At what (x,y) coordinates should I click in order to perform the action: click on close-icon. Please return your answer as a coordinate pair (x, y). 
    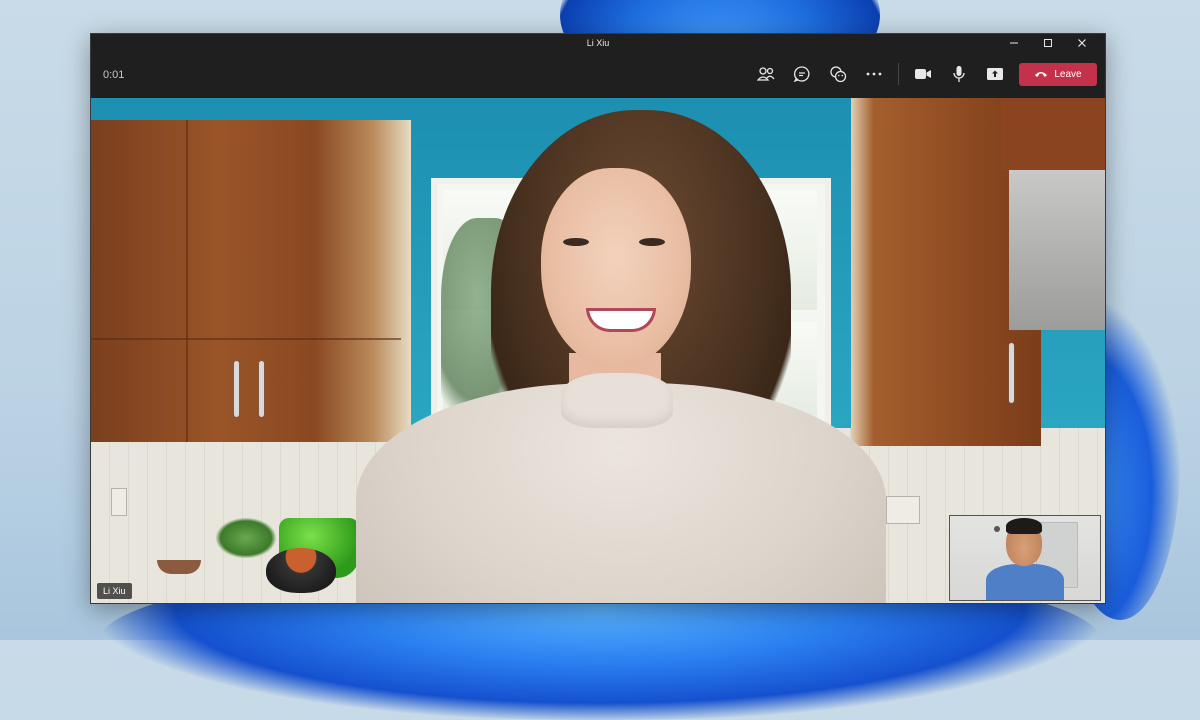
    Looking at the image, I should click on (1082, 42).